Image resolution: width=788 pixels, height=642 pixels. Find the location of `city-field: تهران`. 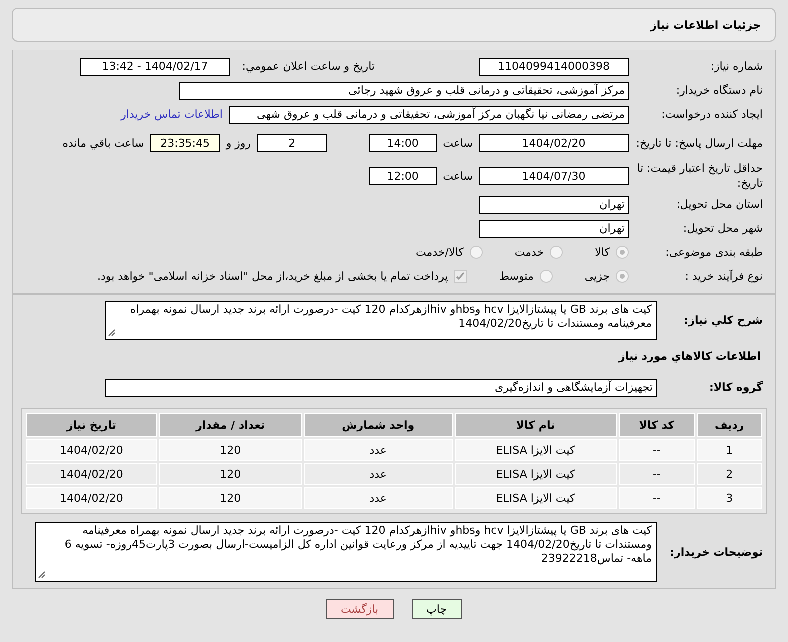

city-field: تهران is located at coordinates (554, 229).